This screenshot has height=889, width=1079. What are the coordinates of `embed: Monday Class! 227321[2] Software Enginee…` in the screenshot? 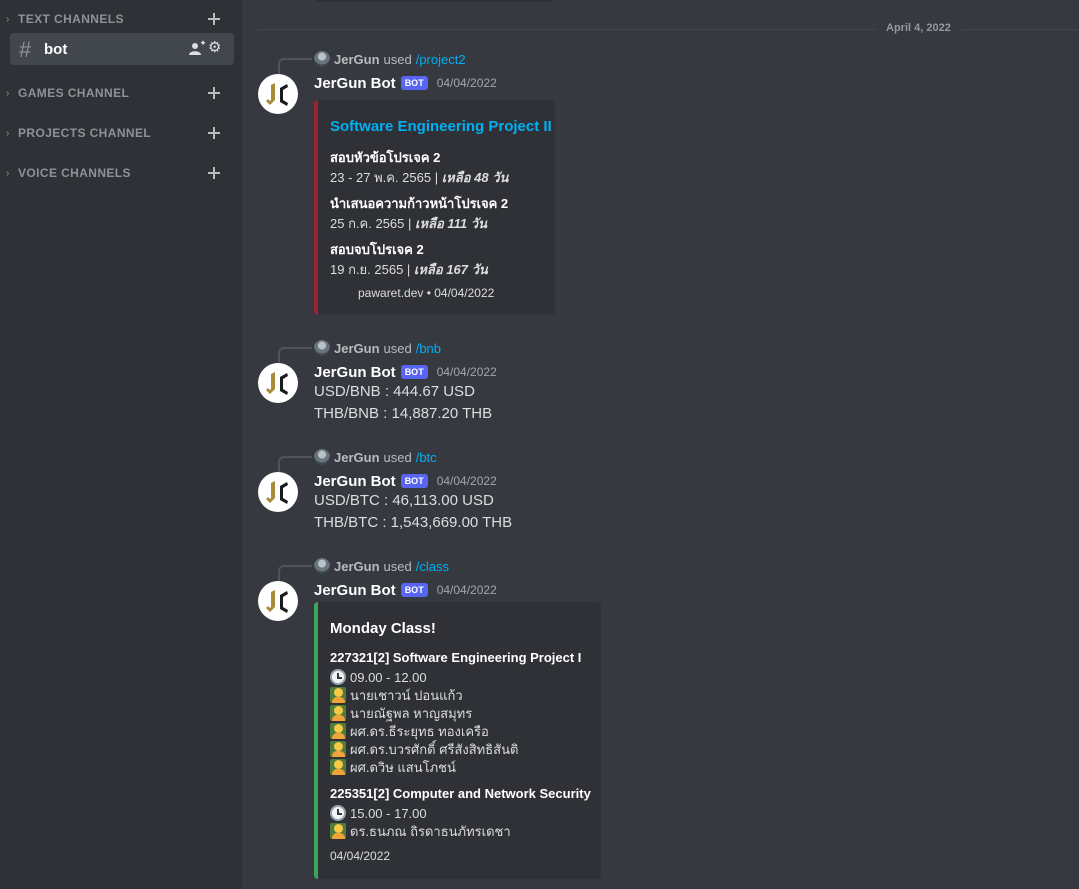 It's located at (457, 740).